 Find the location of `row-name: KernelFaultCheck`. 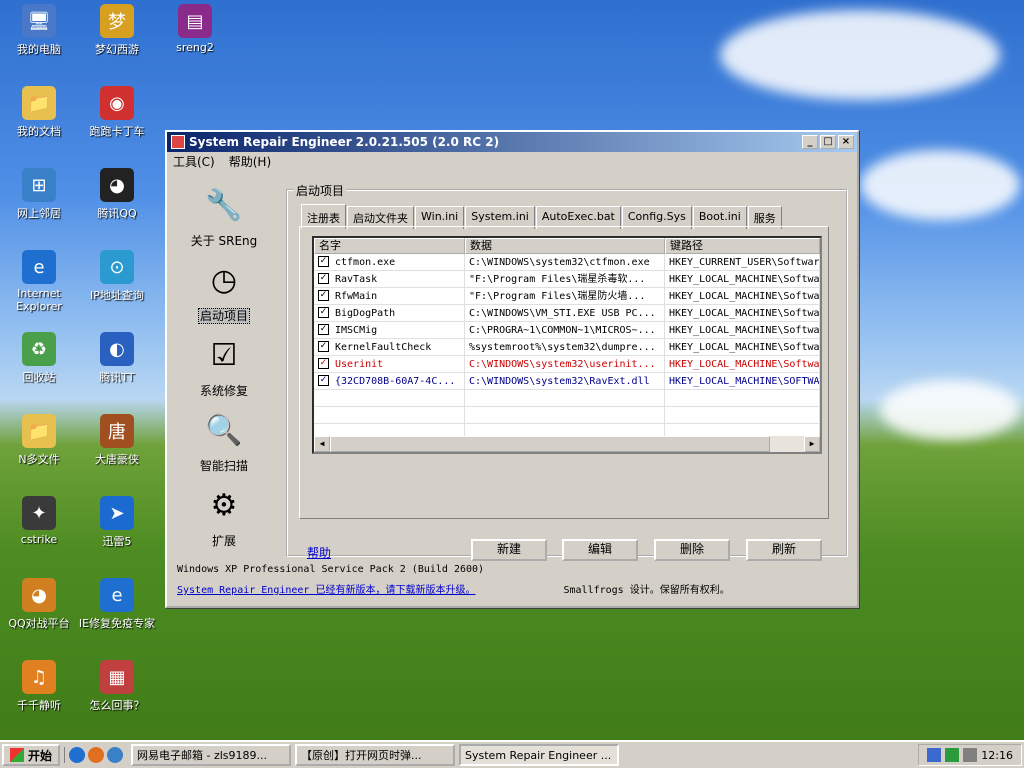

row-name: KernelFaultCheck is located at coordinates (383, 347).